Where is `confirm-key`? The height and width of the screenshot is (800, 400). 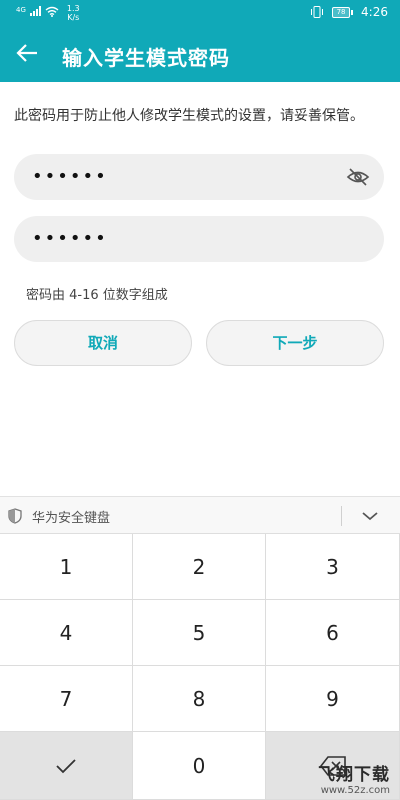 confirm-key is located at coordinates (66, 766).